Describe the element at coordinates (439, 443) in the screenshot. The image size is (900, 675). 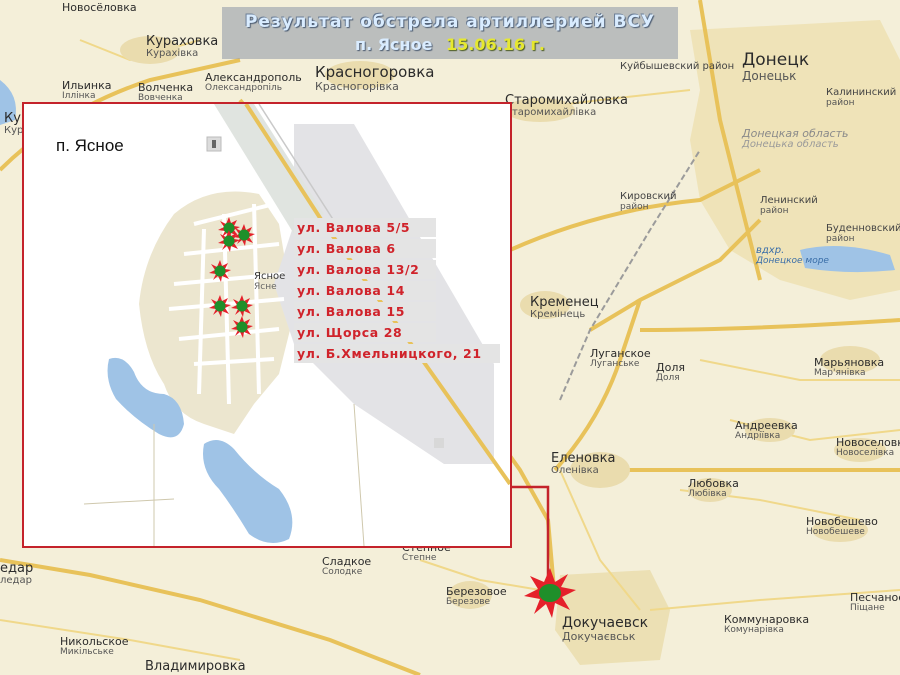
I see `building-marker` at that location.